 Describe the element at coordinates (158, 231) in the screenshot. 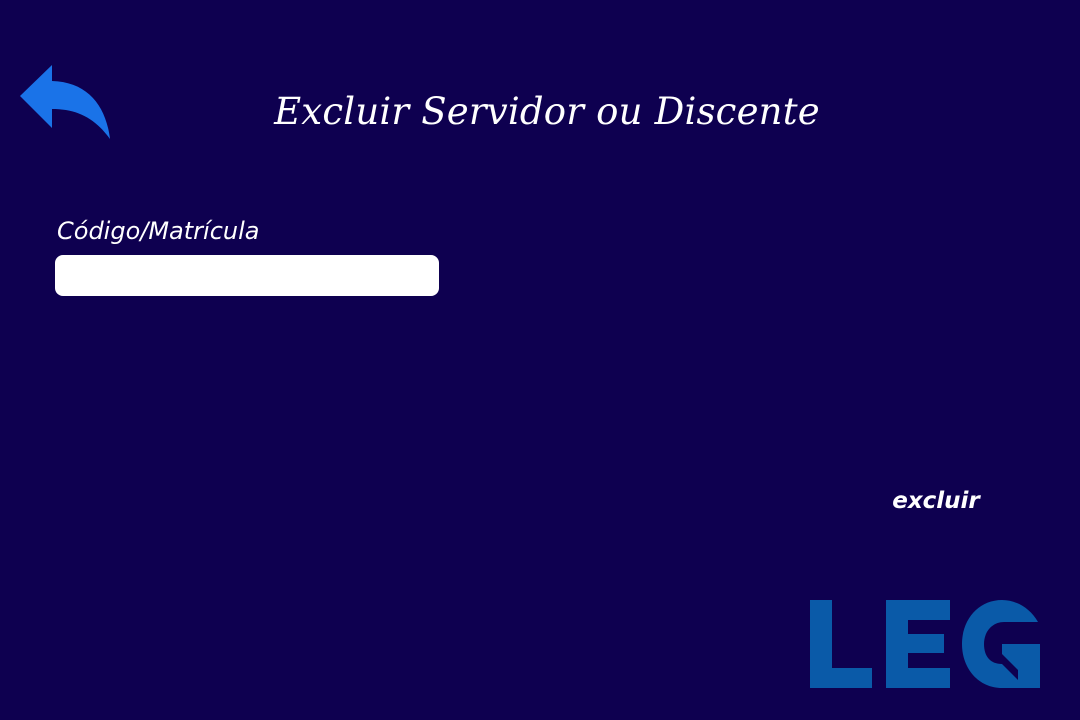

I see `code-label: Código/Matrícula` at that location.